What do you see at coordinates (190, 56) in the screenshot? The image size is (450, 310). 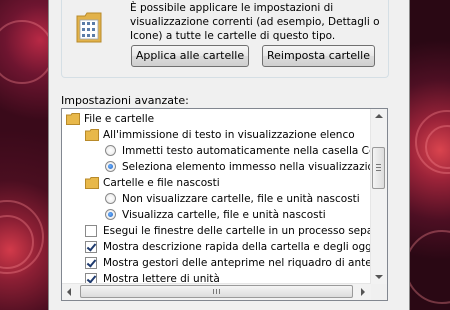 I see `apply-to-folders-button: Applica alle cartelle` at bounding box center [190, 56].